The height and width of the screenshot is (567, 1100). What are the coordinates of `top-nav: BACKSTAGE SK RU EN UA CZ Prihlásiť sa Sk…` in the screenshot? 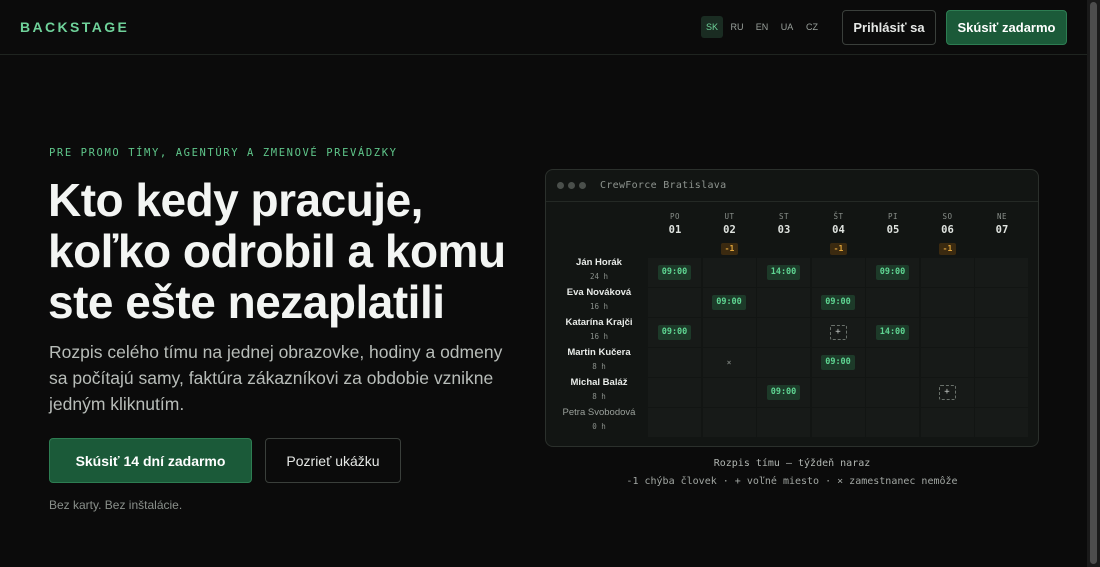 It's located at (543, 27).